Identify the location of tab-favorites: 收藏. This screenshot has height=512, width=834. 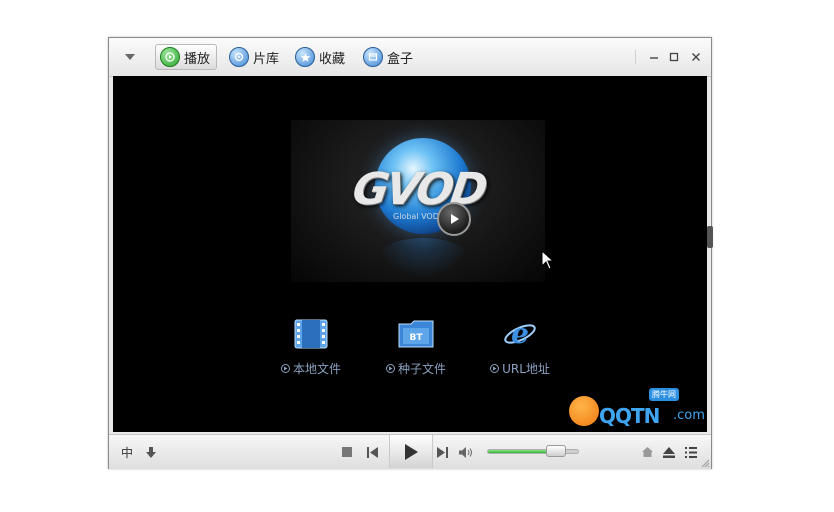
(321, 57).